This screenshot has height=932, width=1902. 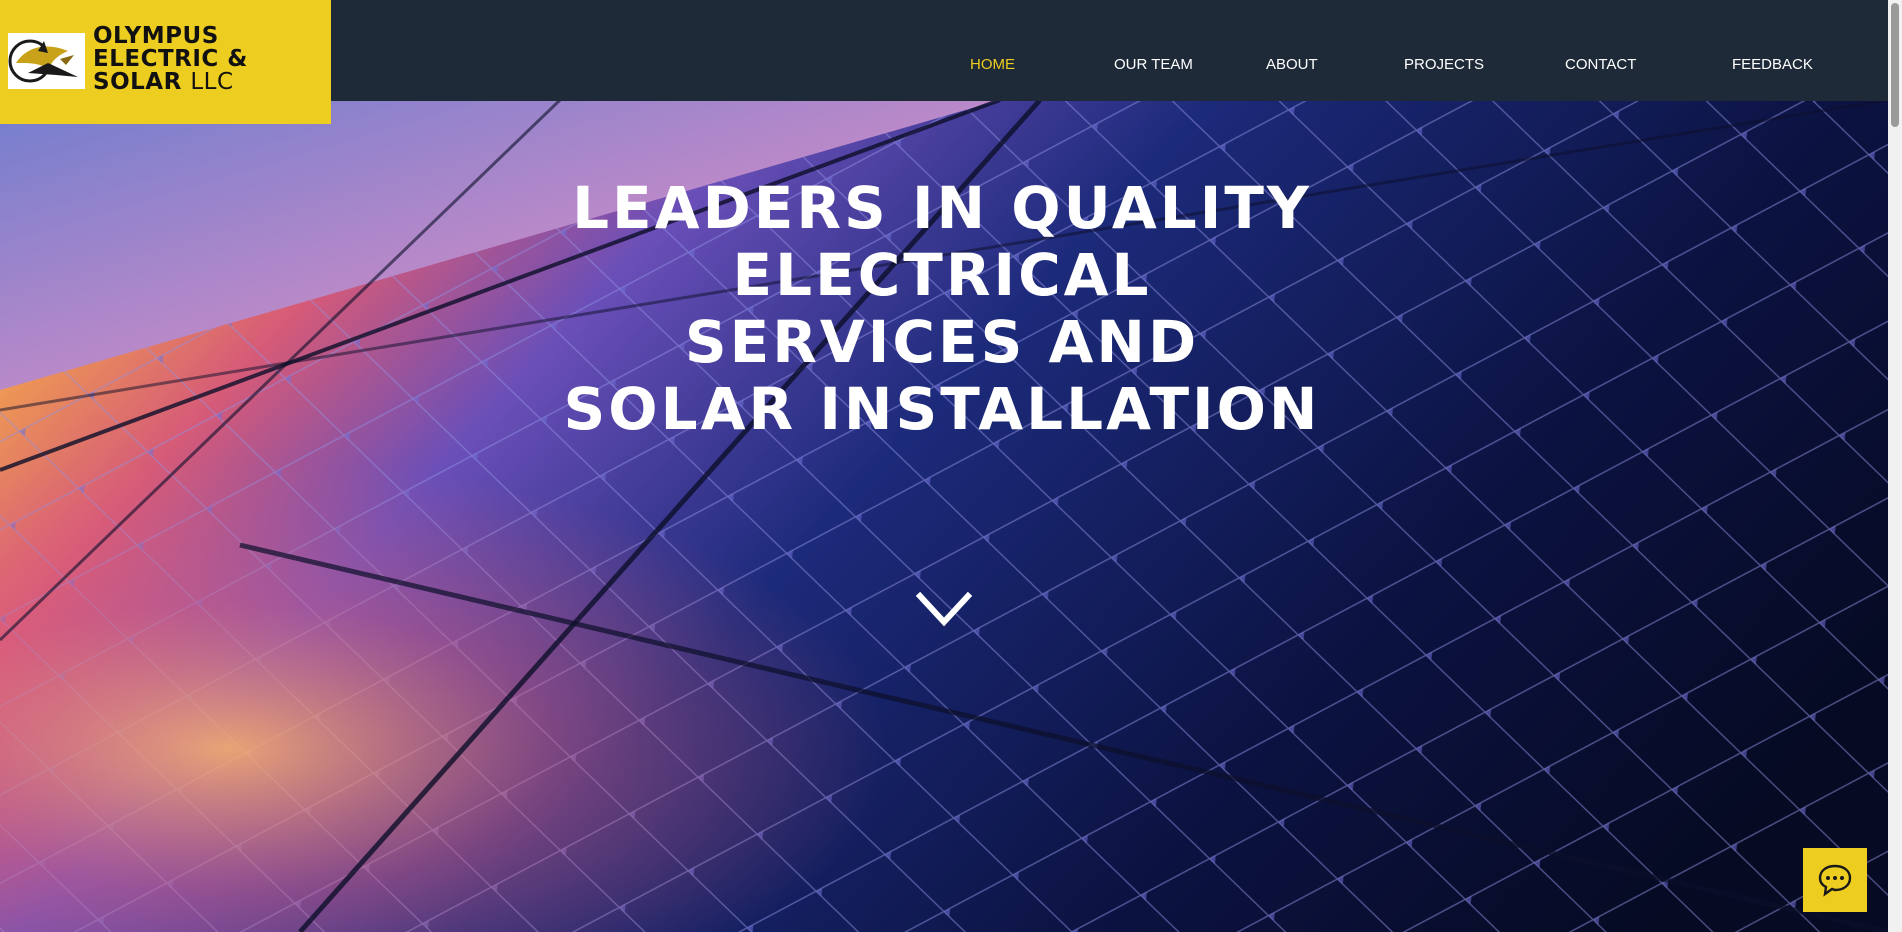 What do you see at coordinates (942, 342) in the screenshot?
I see `headline-line-3: SERVICES AND` at bounding box center [942, 342].